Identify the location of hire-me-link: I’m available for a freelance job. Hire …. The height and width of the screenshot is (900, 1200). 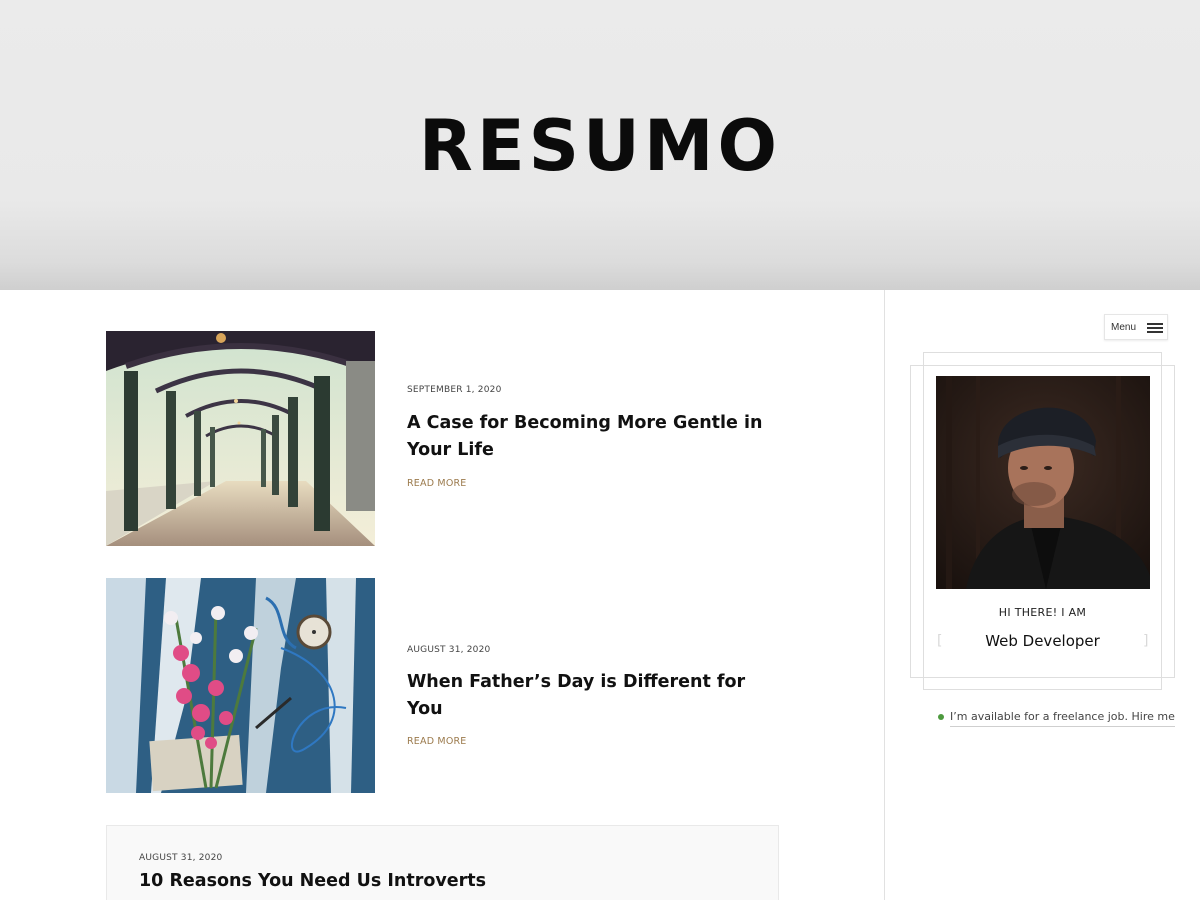
(1062, 718).